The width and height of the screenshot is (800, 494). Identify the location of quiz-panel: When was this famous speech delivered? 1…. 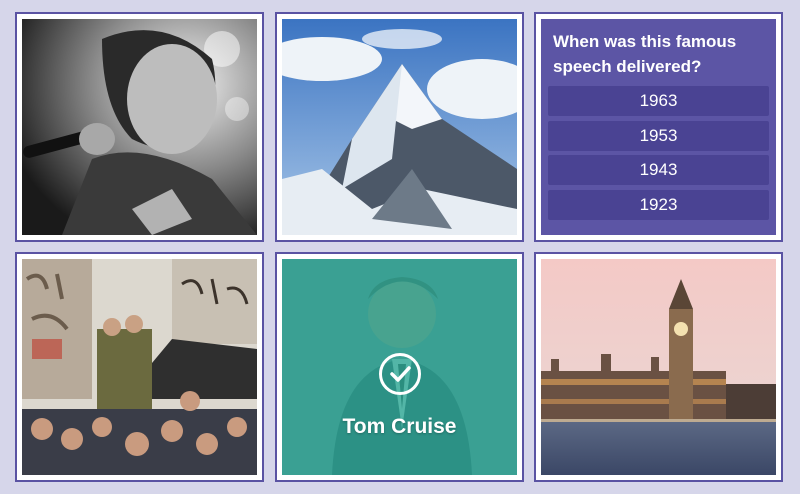
(658, 127).